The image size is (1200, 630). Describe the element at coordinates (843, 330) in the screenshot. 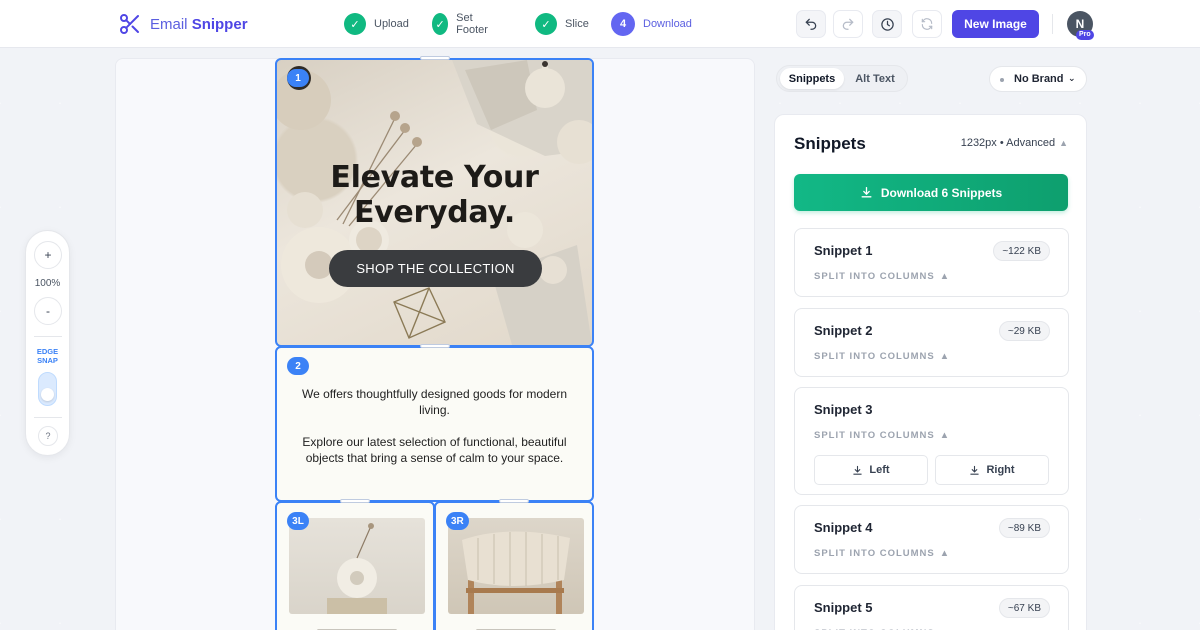

I see `snippet-title: Snippet 2` at that location.